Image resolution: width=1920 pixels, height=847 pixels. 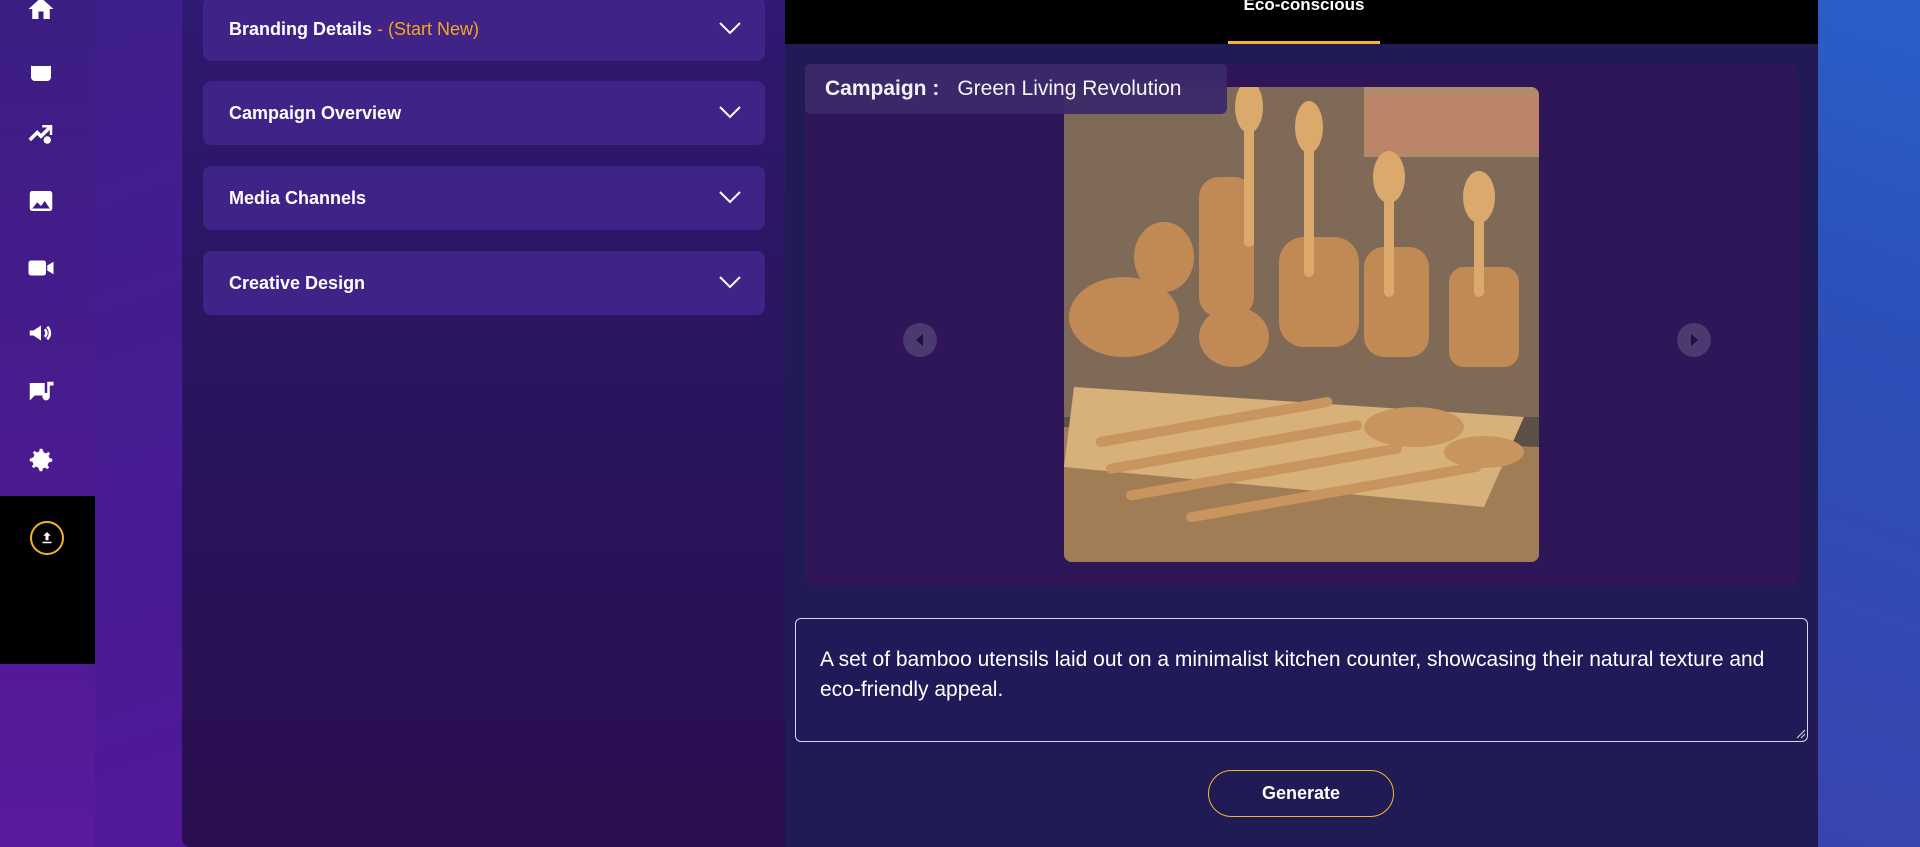 I want to click on image-icon, so click(x=41, y=201).